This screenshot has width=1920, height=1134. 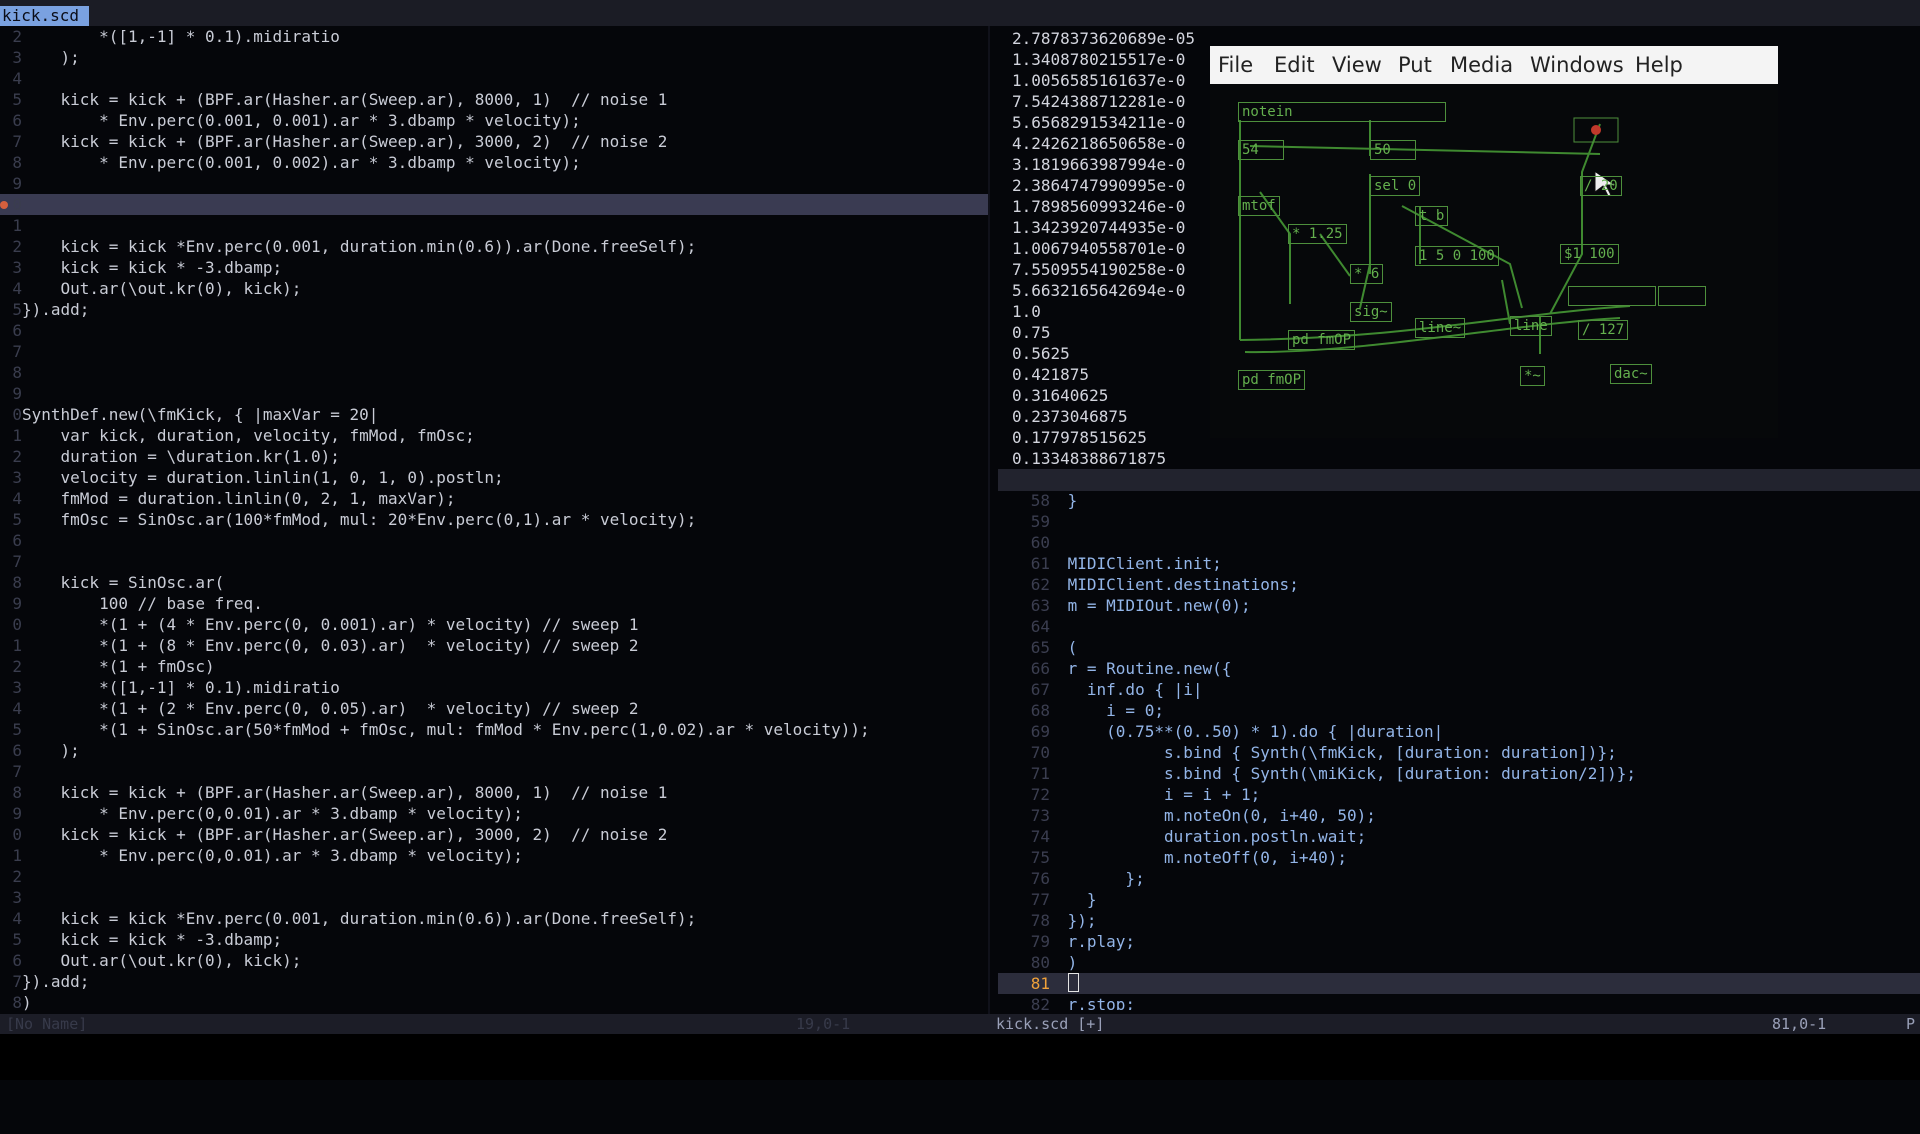 What do you see at coordinates (989, 521) in the screenshot?
I see `vertical-split-divider` at bounding box center [989, 521].